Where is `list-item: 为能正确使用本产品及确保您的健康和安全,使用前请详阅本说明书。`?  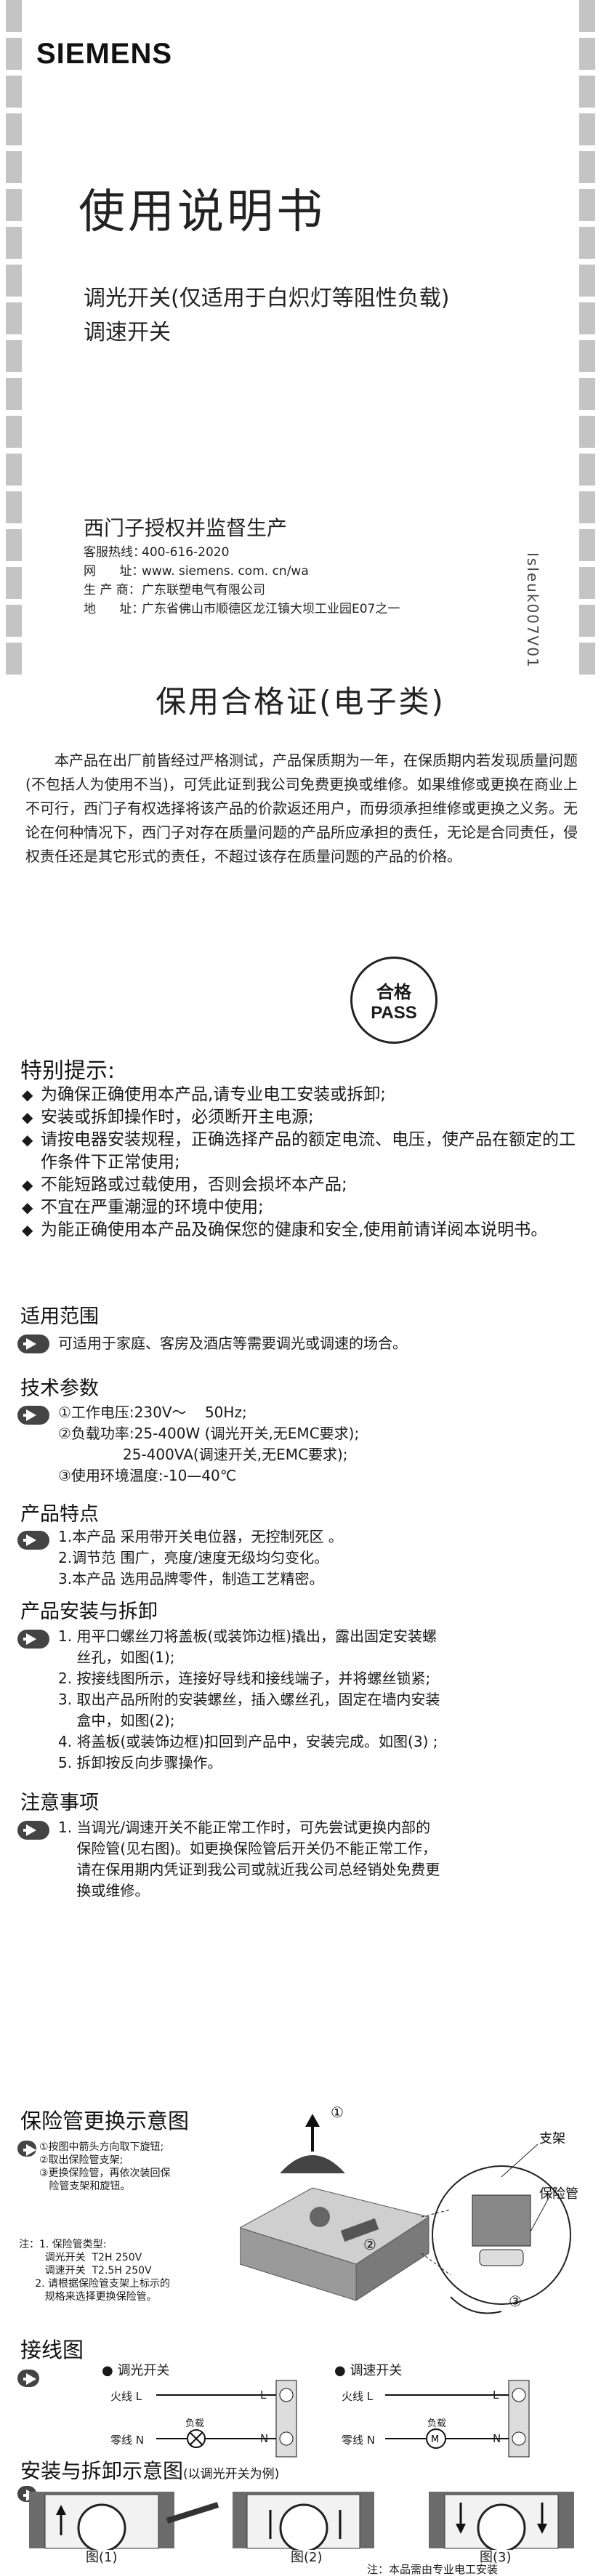
list-item: 为能正确使用本产品及确保您的健康和安全,使用前请详阅本说明书。 is located at coordinates (306, 1230).